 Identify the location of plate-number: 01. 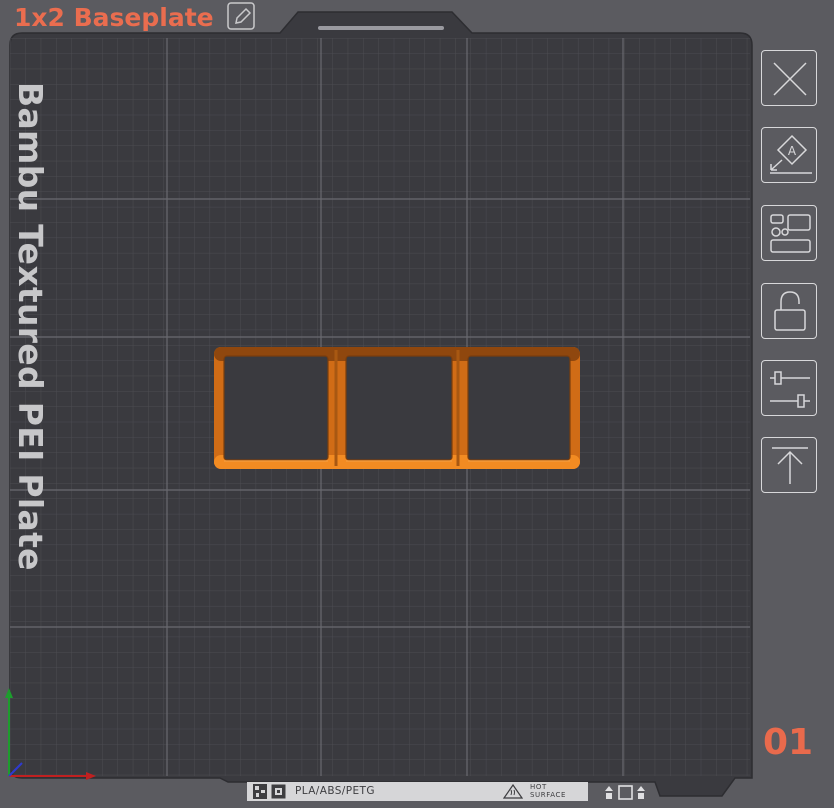
(788, 742).